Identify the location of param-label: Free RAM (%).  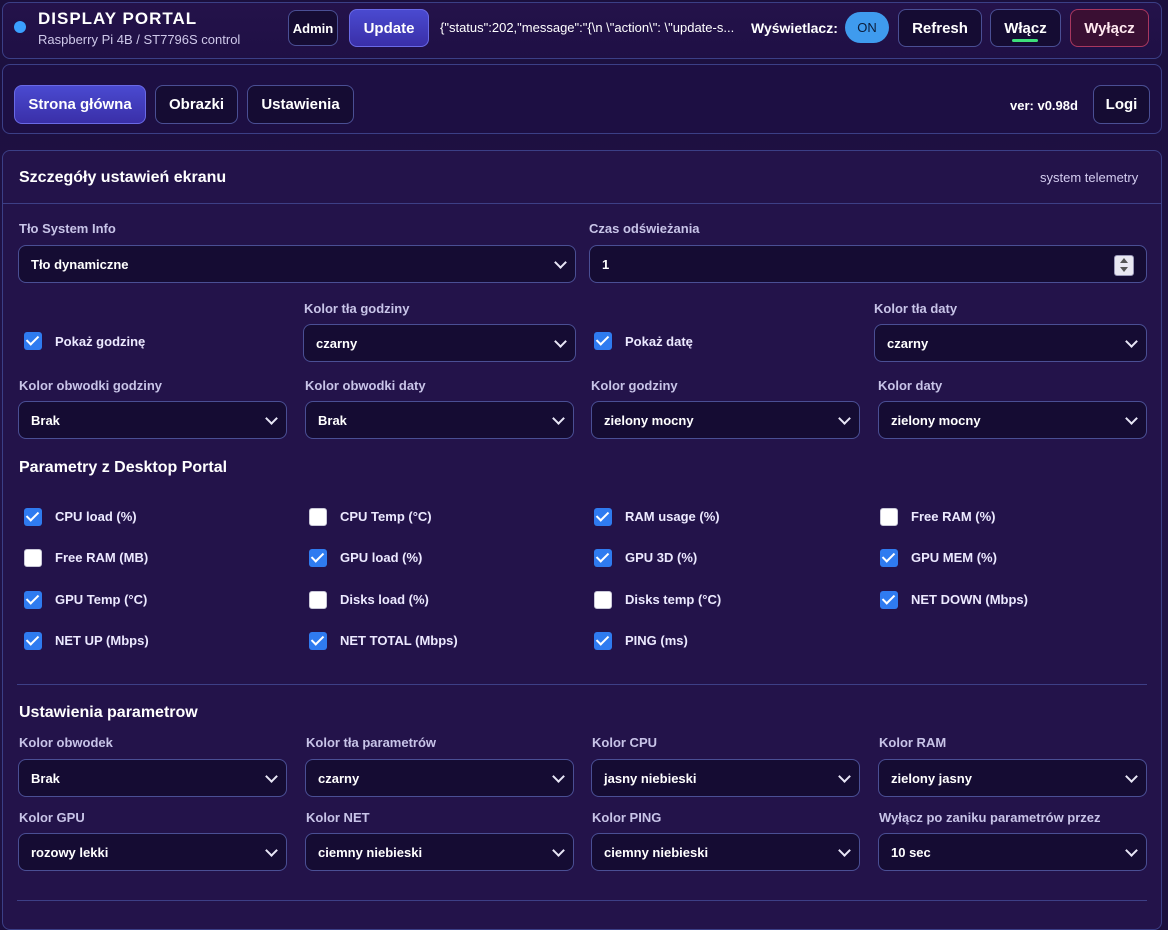
(953, 516).